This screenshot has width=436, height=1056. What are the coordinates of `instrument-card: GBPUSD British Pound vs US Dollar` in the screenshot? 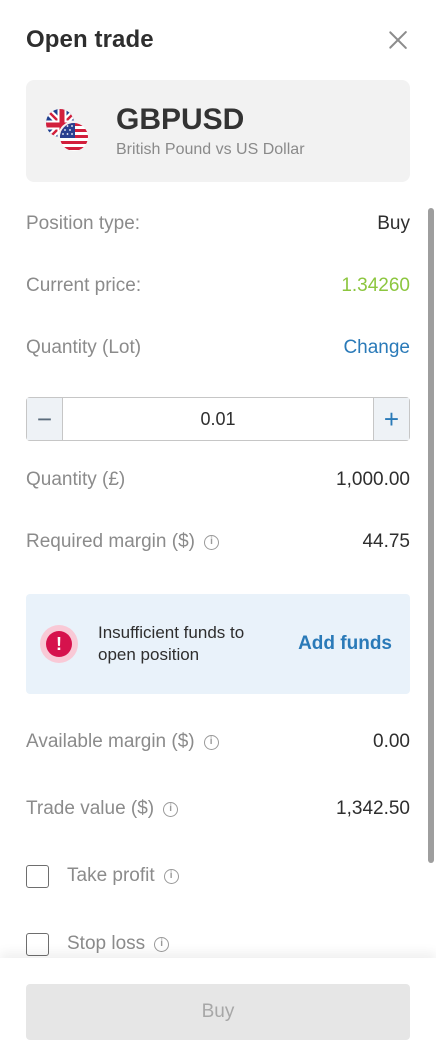 It's located at (218, 131).